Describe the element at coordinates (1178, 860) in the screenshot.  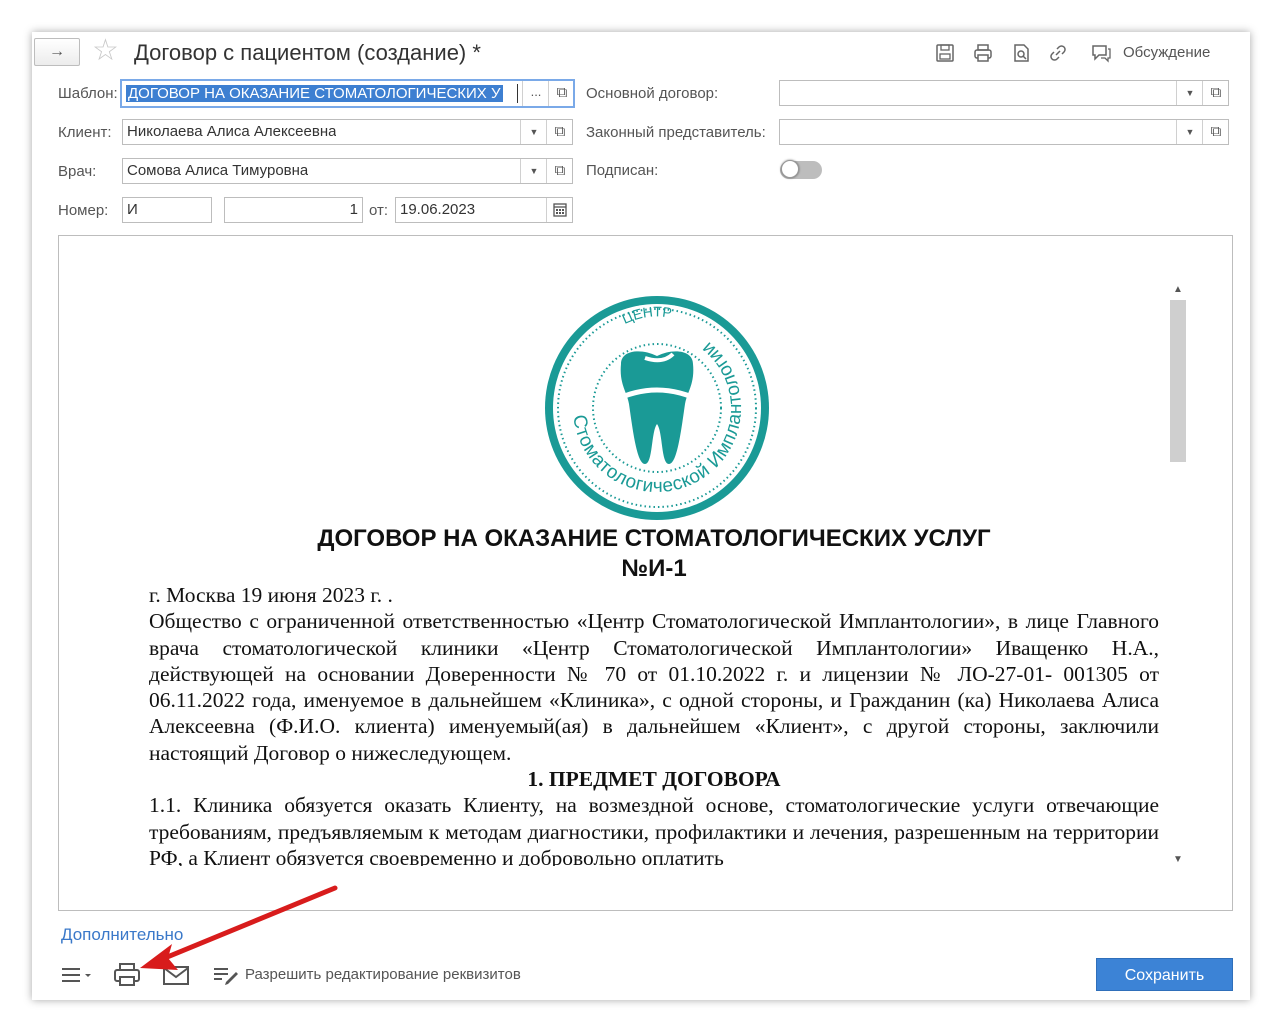
I see `scroll-down-icon: ▼` at that location.